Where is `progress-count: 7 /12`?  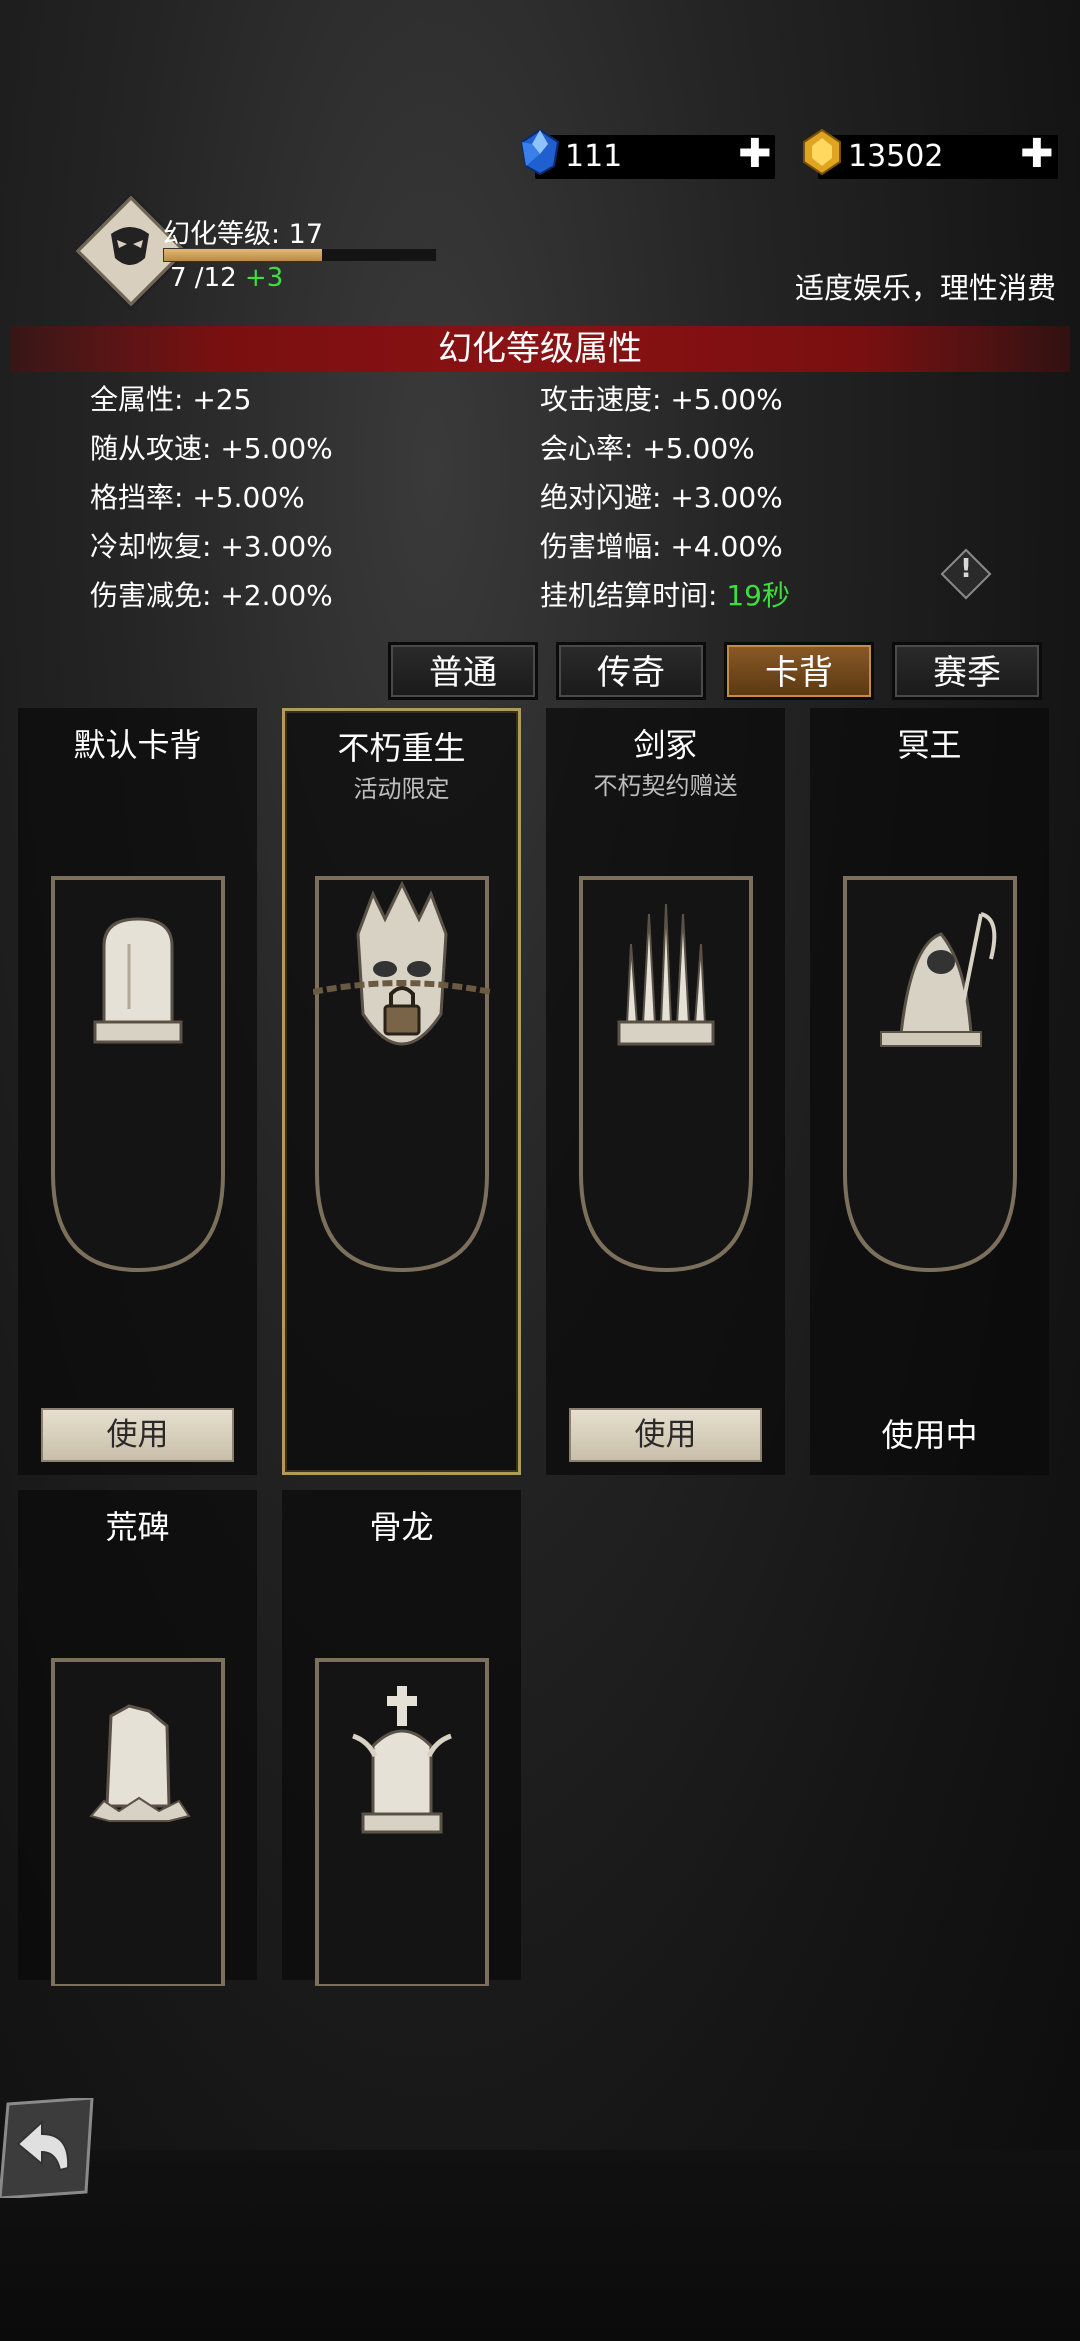 progress-count: 7 /12 is located at coordinates (203, 278).